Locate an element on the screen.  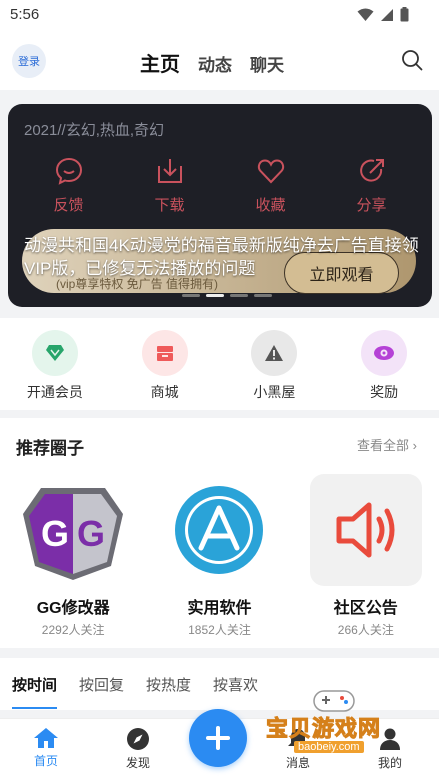
view-all-link: 查看全部 › is located at coordinates (387, 444).